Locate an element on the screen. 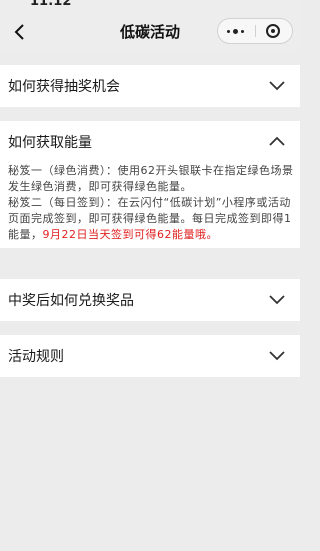  more-button is located at coordinates (236, 31).